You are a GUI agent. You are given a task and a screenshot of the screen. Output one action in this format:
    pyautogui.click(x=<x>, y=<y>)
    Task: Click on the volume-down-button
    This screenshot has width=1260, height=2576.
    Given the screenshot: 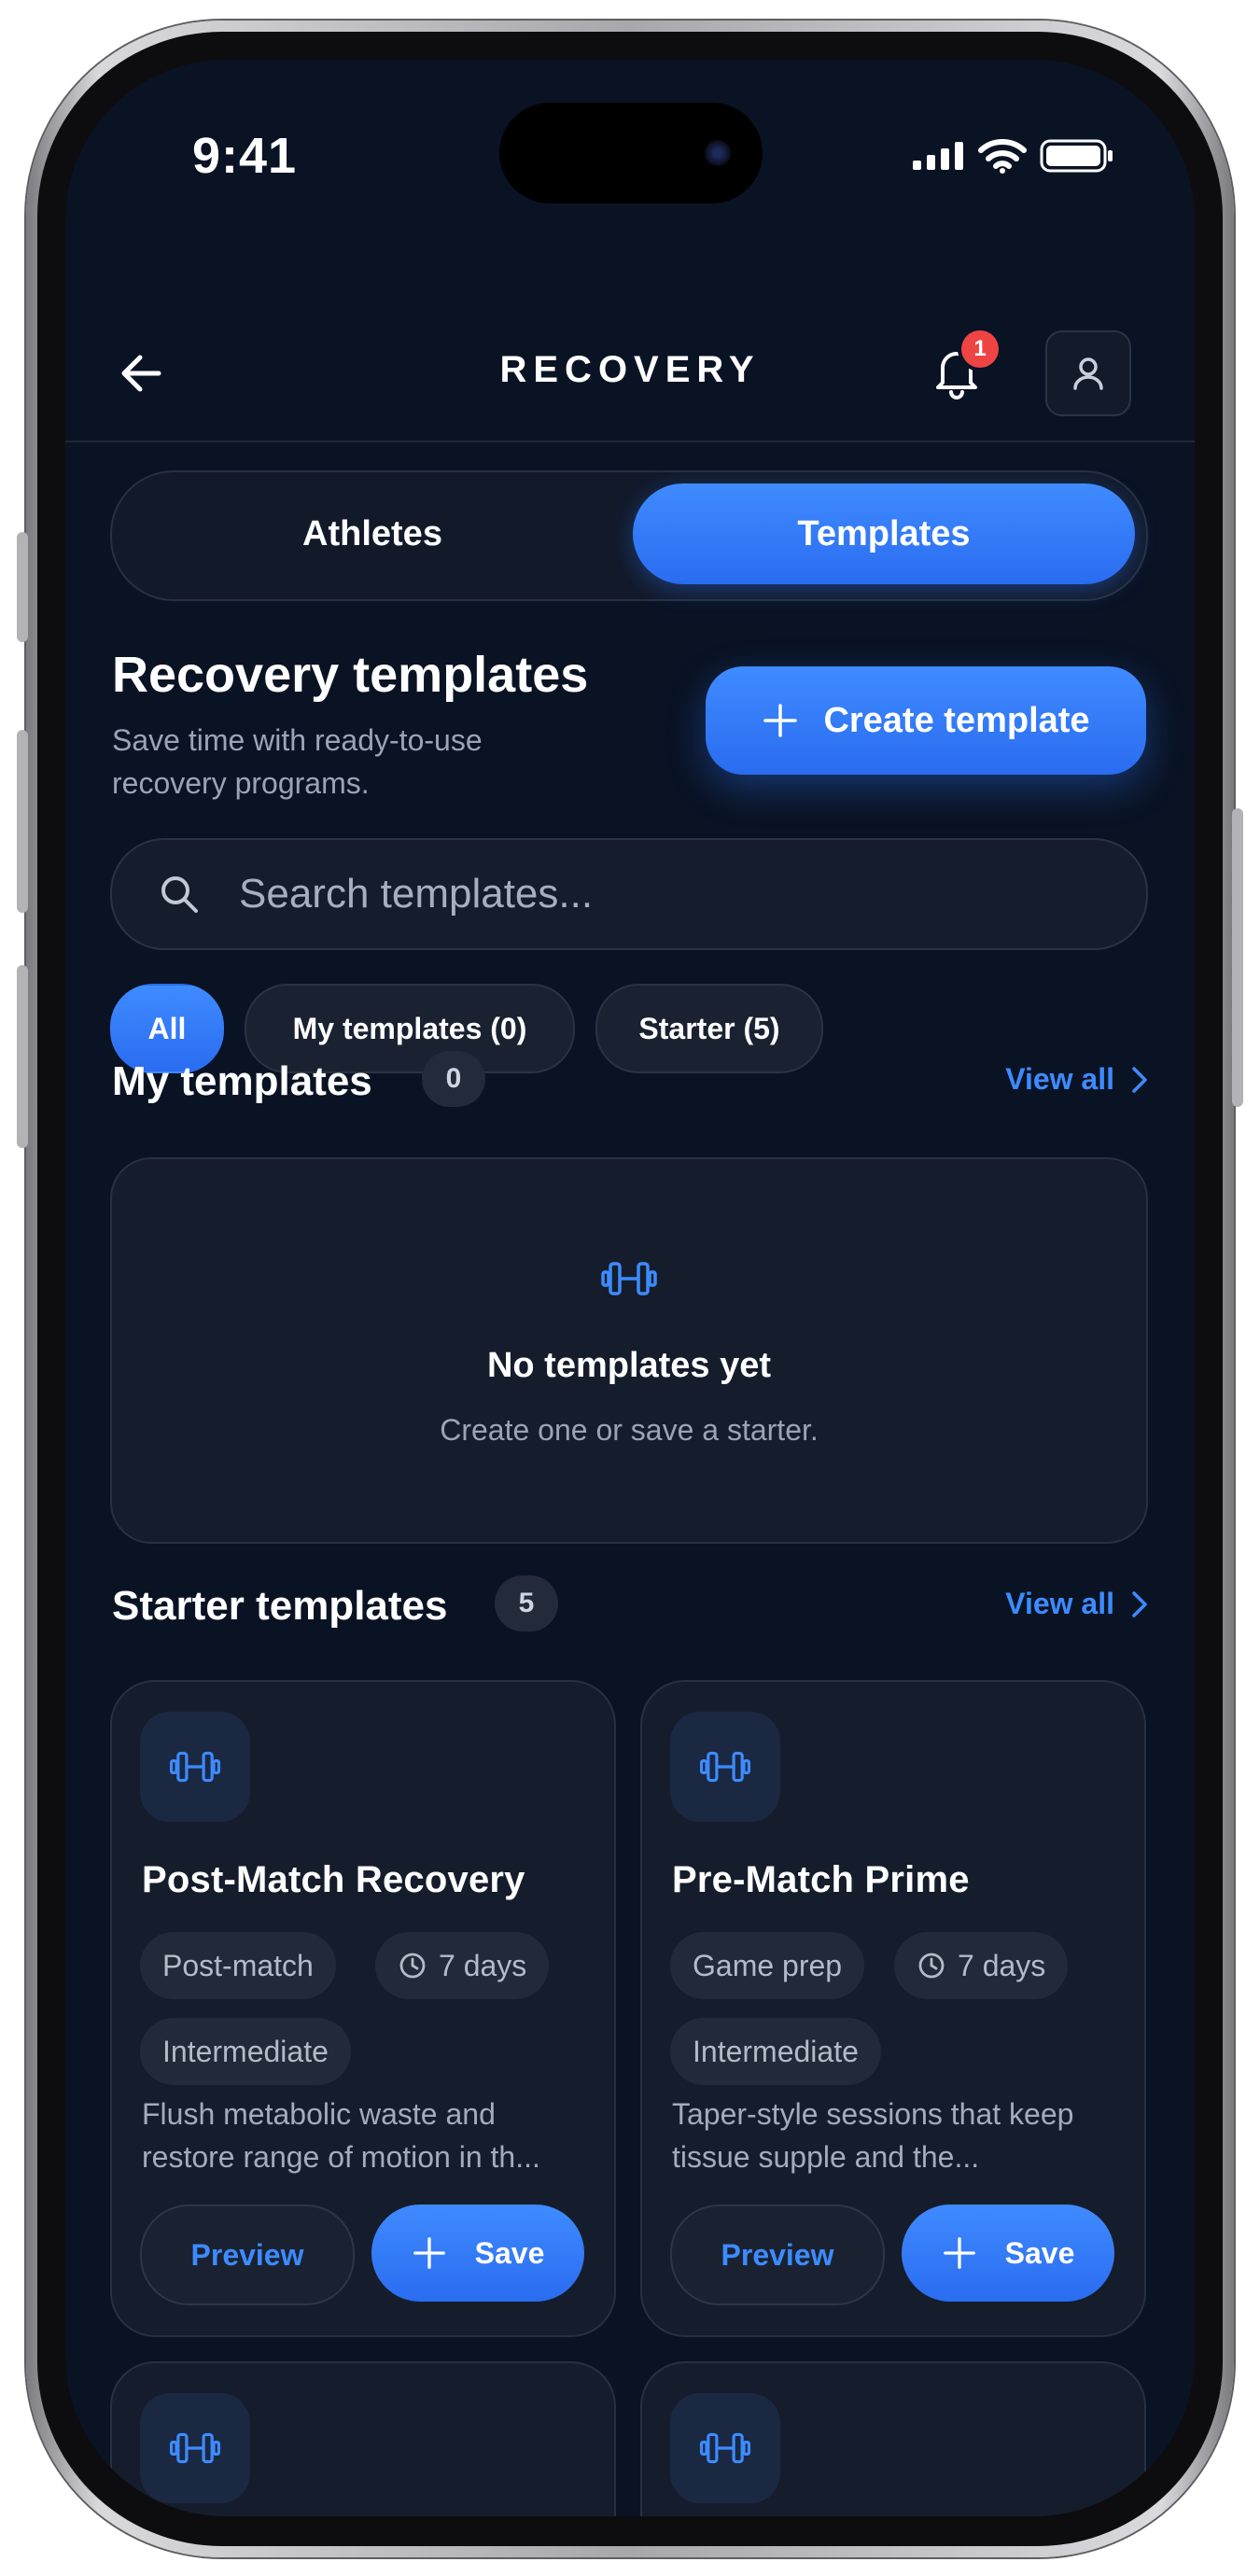 What is the action you would take?
    pyautogui.click(x=22, y=1056)
    